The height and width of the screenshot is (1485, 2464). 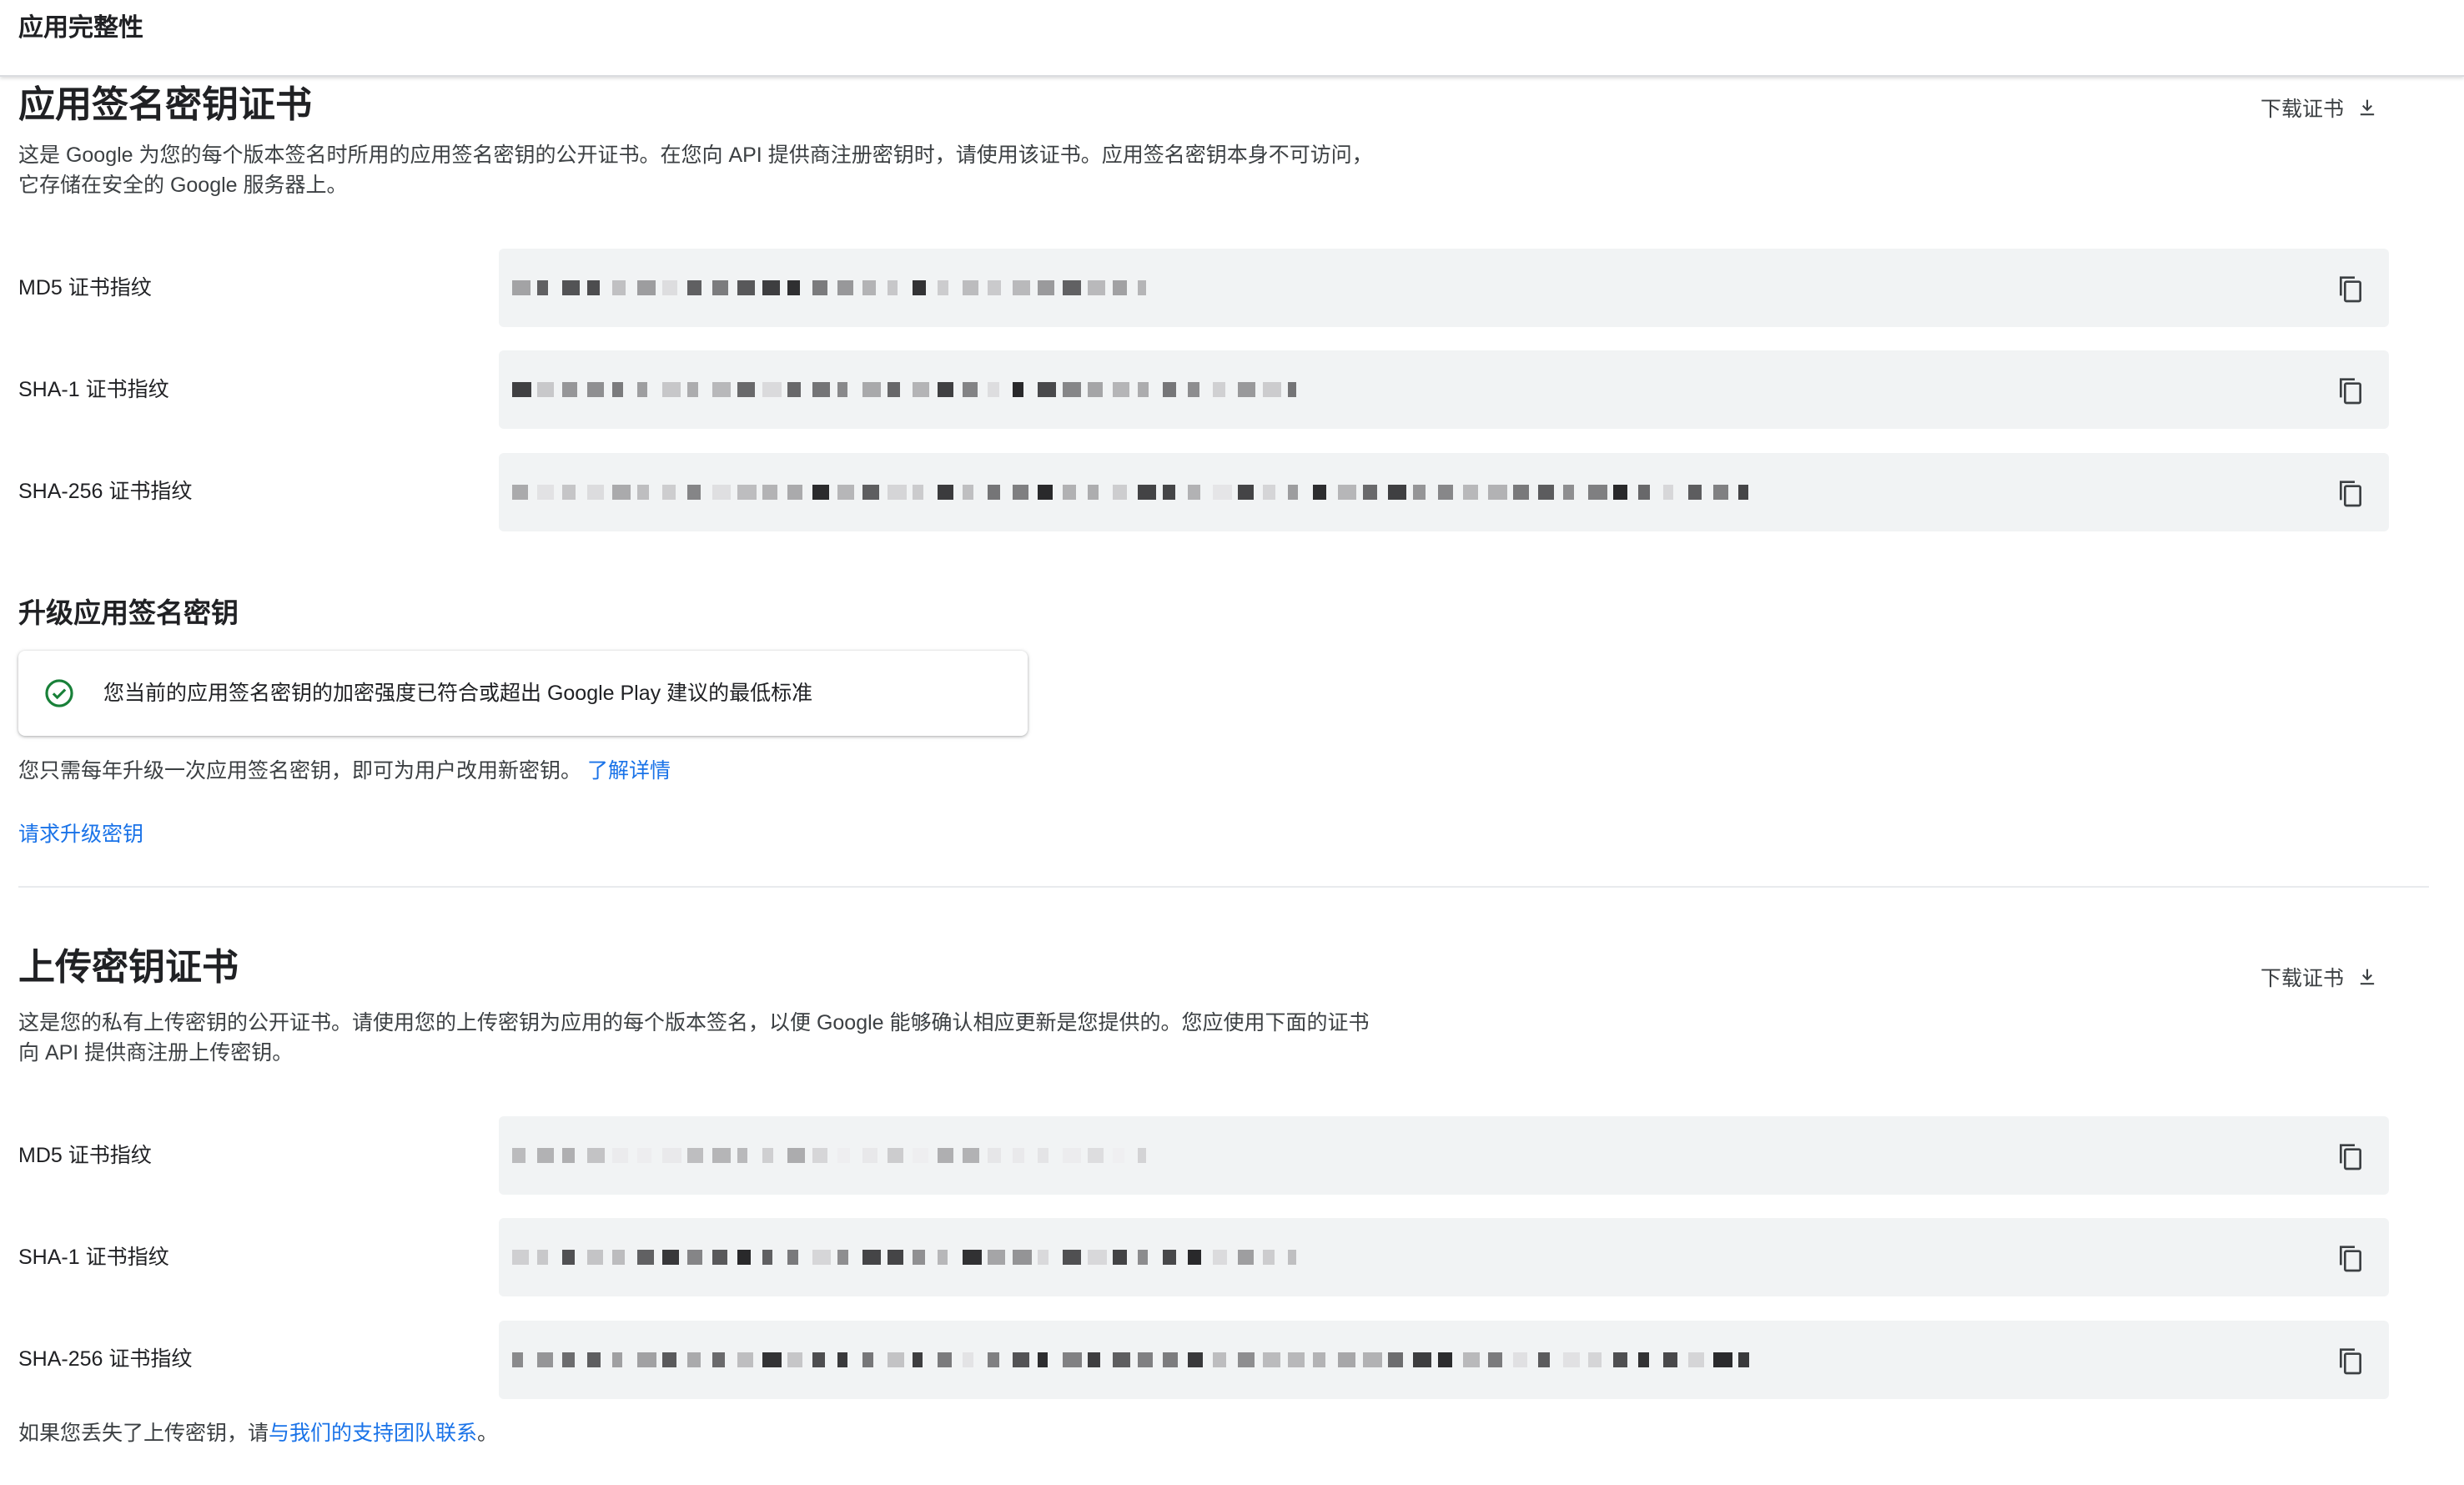 What do you see at coordinates (93, 1257) in the screenshot?
I see `upload-sha1-label: SHA-1 证书指纹` at bounding box center [93, 1257].